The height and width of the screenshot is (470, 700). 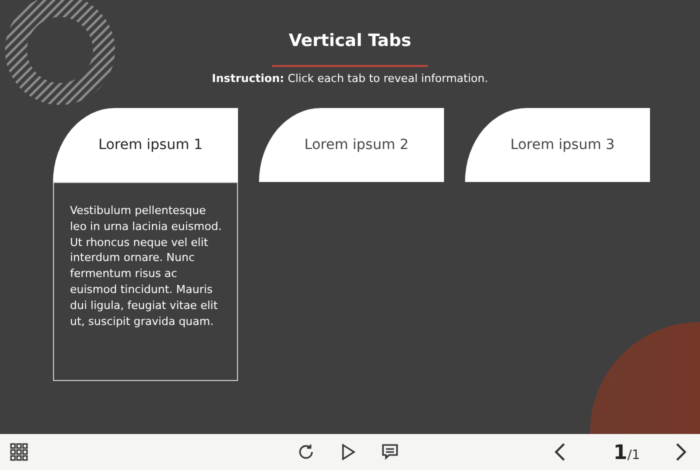 What do you see at coordinates (19, 452) in the screenshot?
I see `menu-grid-icon` at bounding box center [19, 452].